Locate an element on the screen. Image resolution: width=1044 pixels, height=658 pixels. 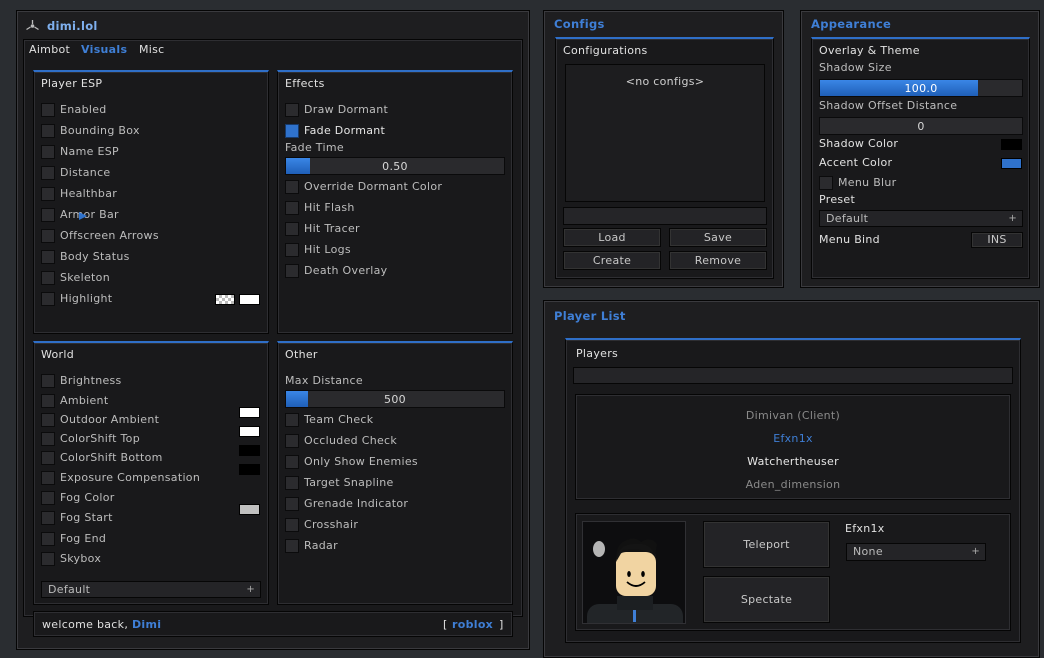
override-dormant-color-toggle: Override Dormant Color is located at coordinates (363, 186).